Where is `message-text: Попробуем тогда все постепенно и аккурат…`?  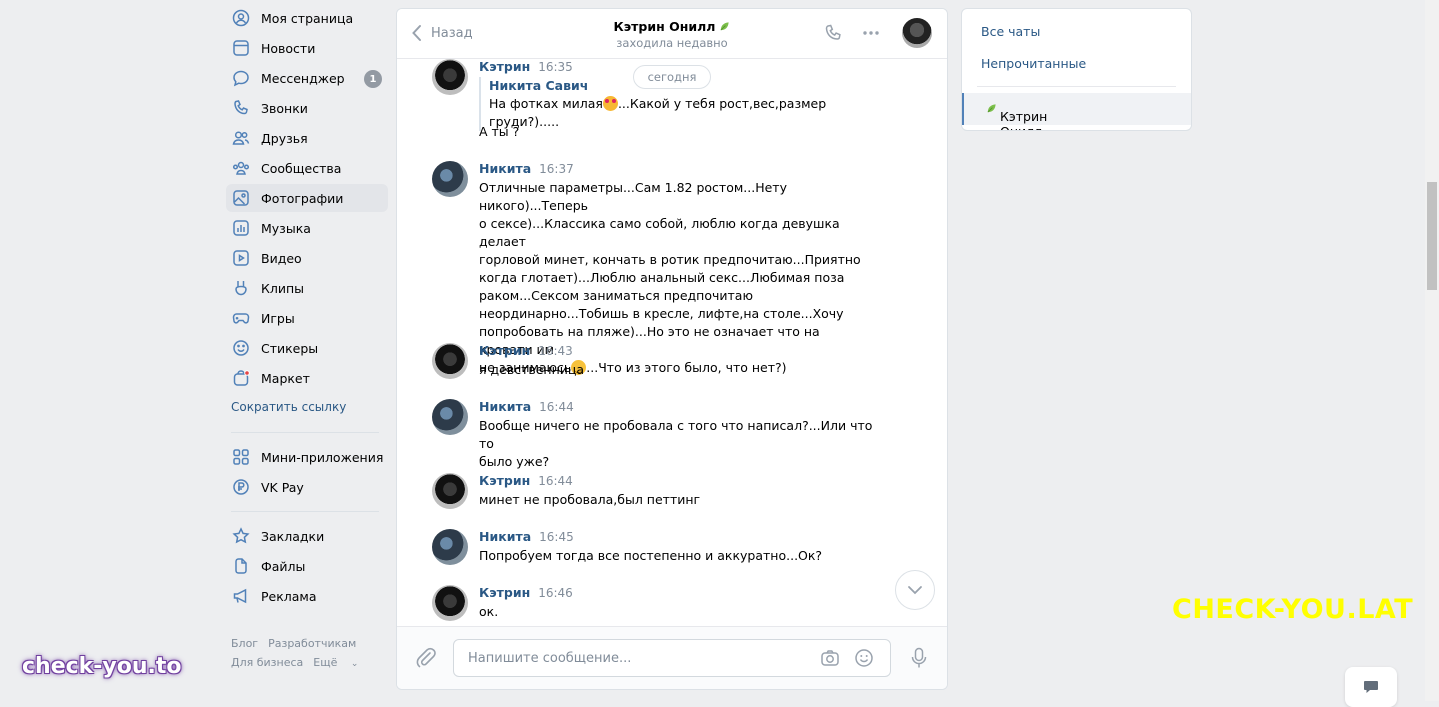
message-text: Попробуем тогда все постепенно и аккурат… is located at coordinates (651, 555).